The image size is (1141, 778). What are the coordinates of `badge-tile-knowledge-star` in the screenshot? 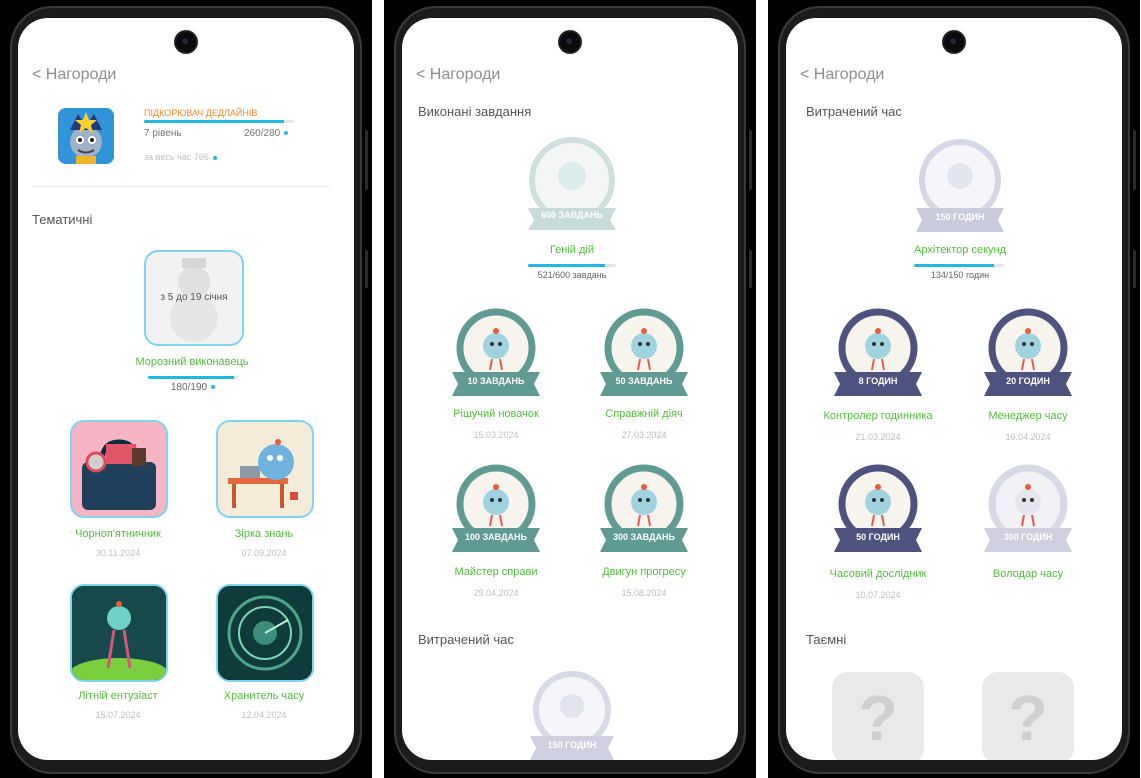 It's located at (265, 469).